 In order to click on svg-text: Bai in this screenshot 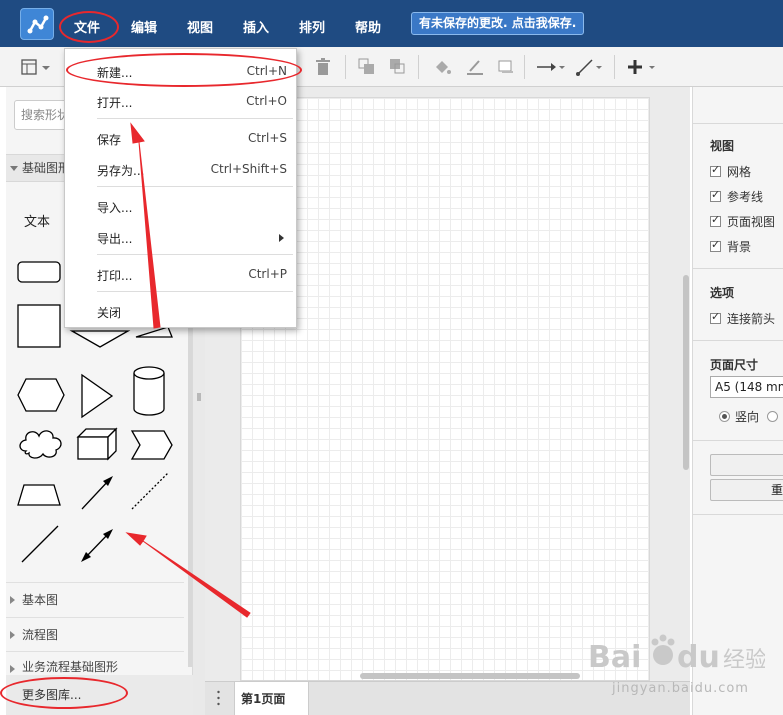, I will do `click(614, 657)`.